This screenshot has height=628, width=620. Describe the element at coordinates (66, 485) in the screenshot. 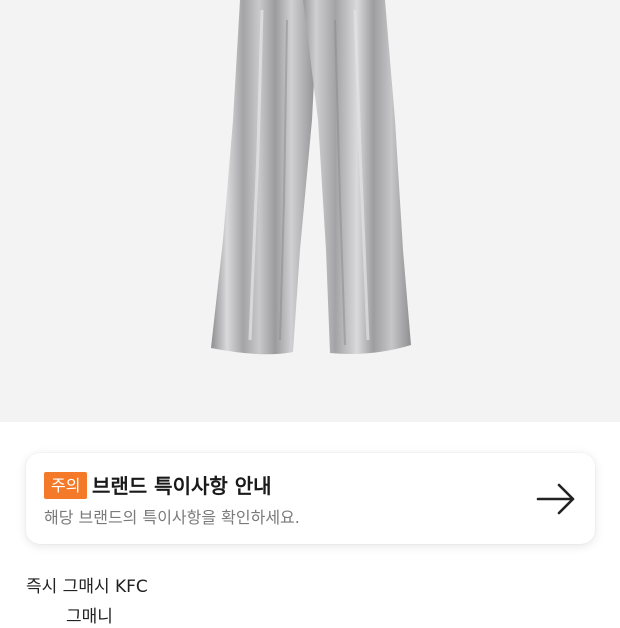

I see `caution-badge: 주의` at that location.